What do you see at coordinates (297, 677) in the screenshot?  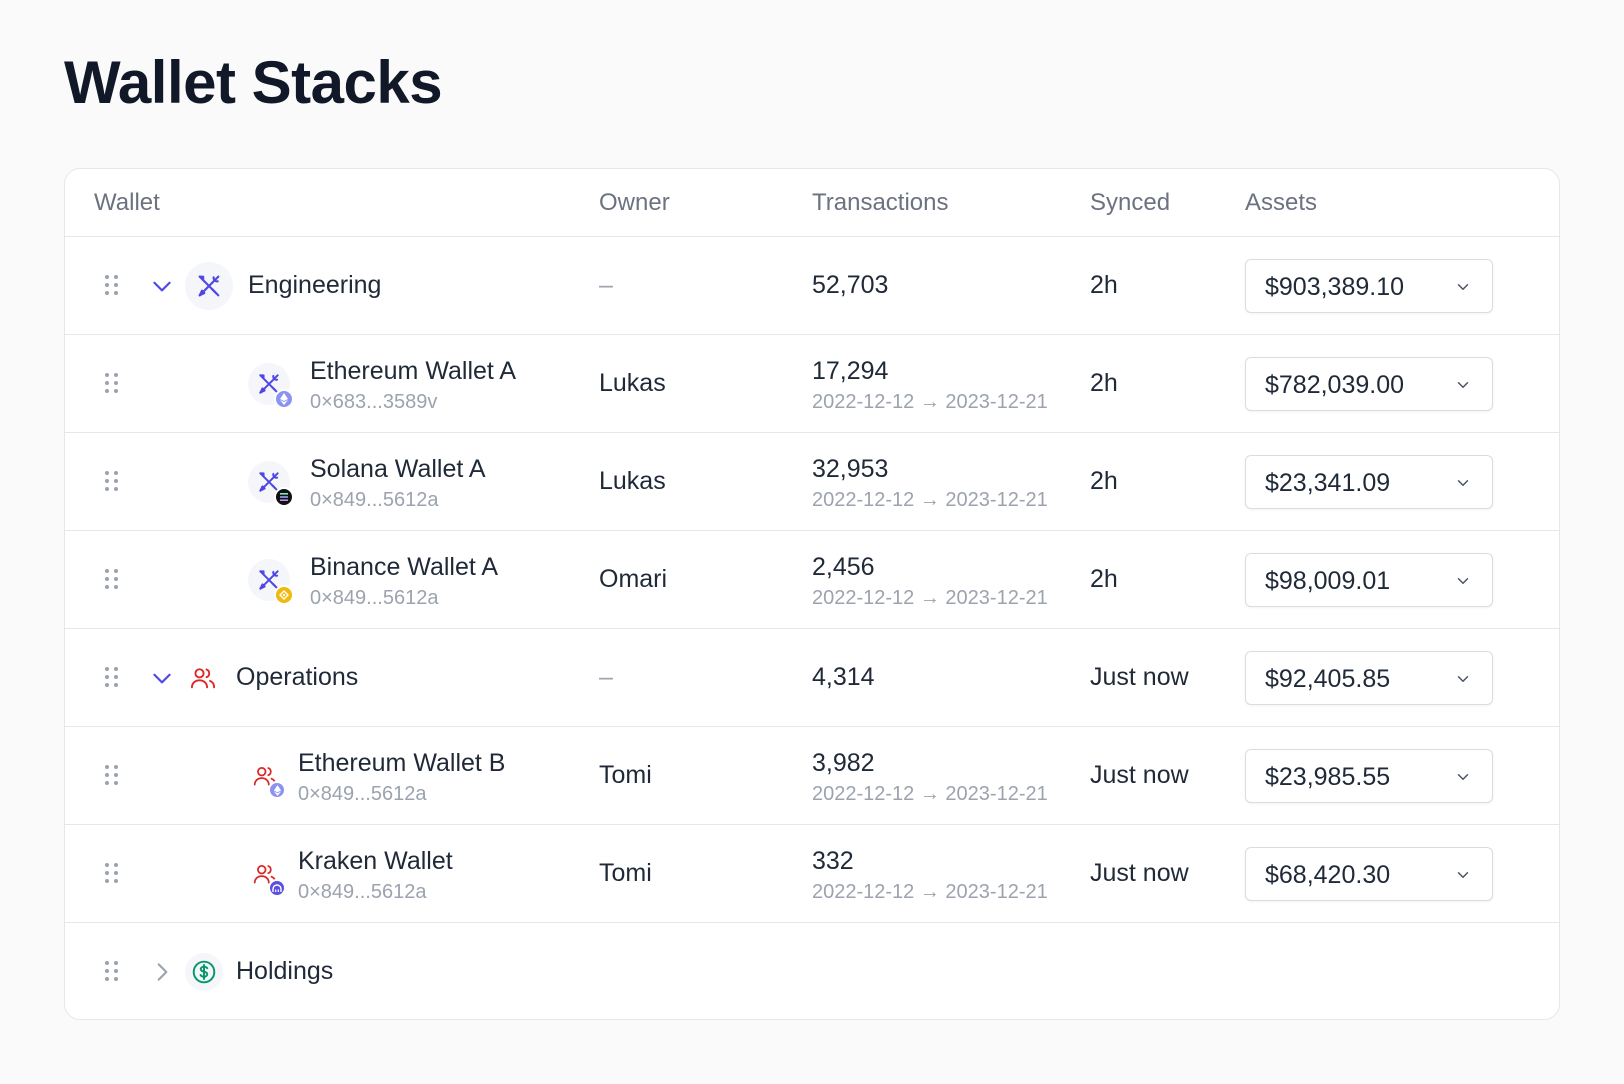 I see `group-name: Operations` at bounding box center [297, 677].